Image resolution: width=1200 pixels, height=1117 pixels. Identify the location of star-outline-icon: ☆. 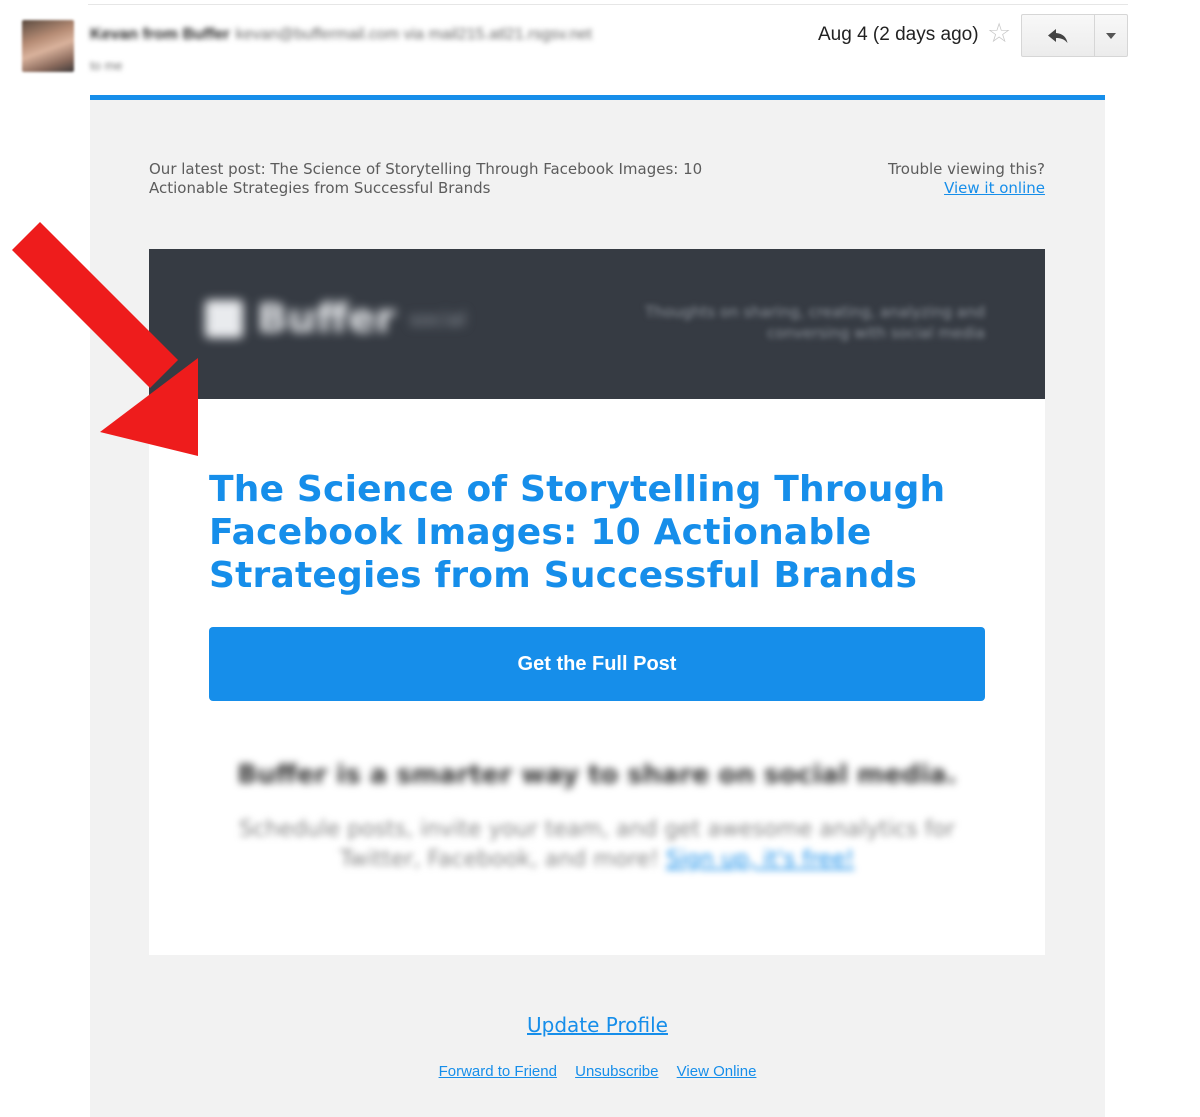
(999, 33).